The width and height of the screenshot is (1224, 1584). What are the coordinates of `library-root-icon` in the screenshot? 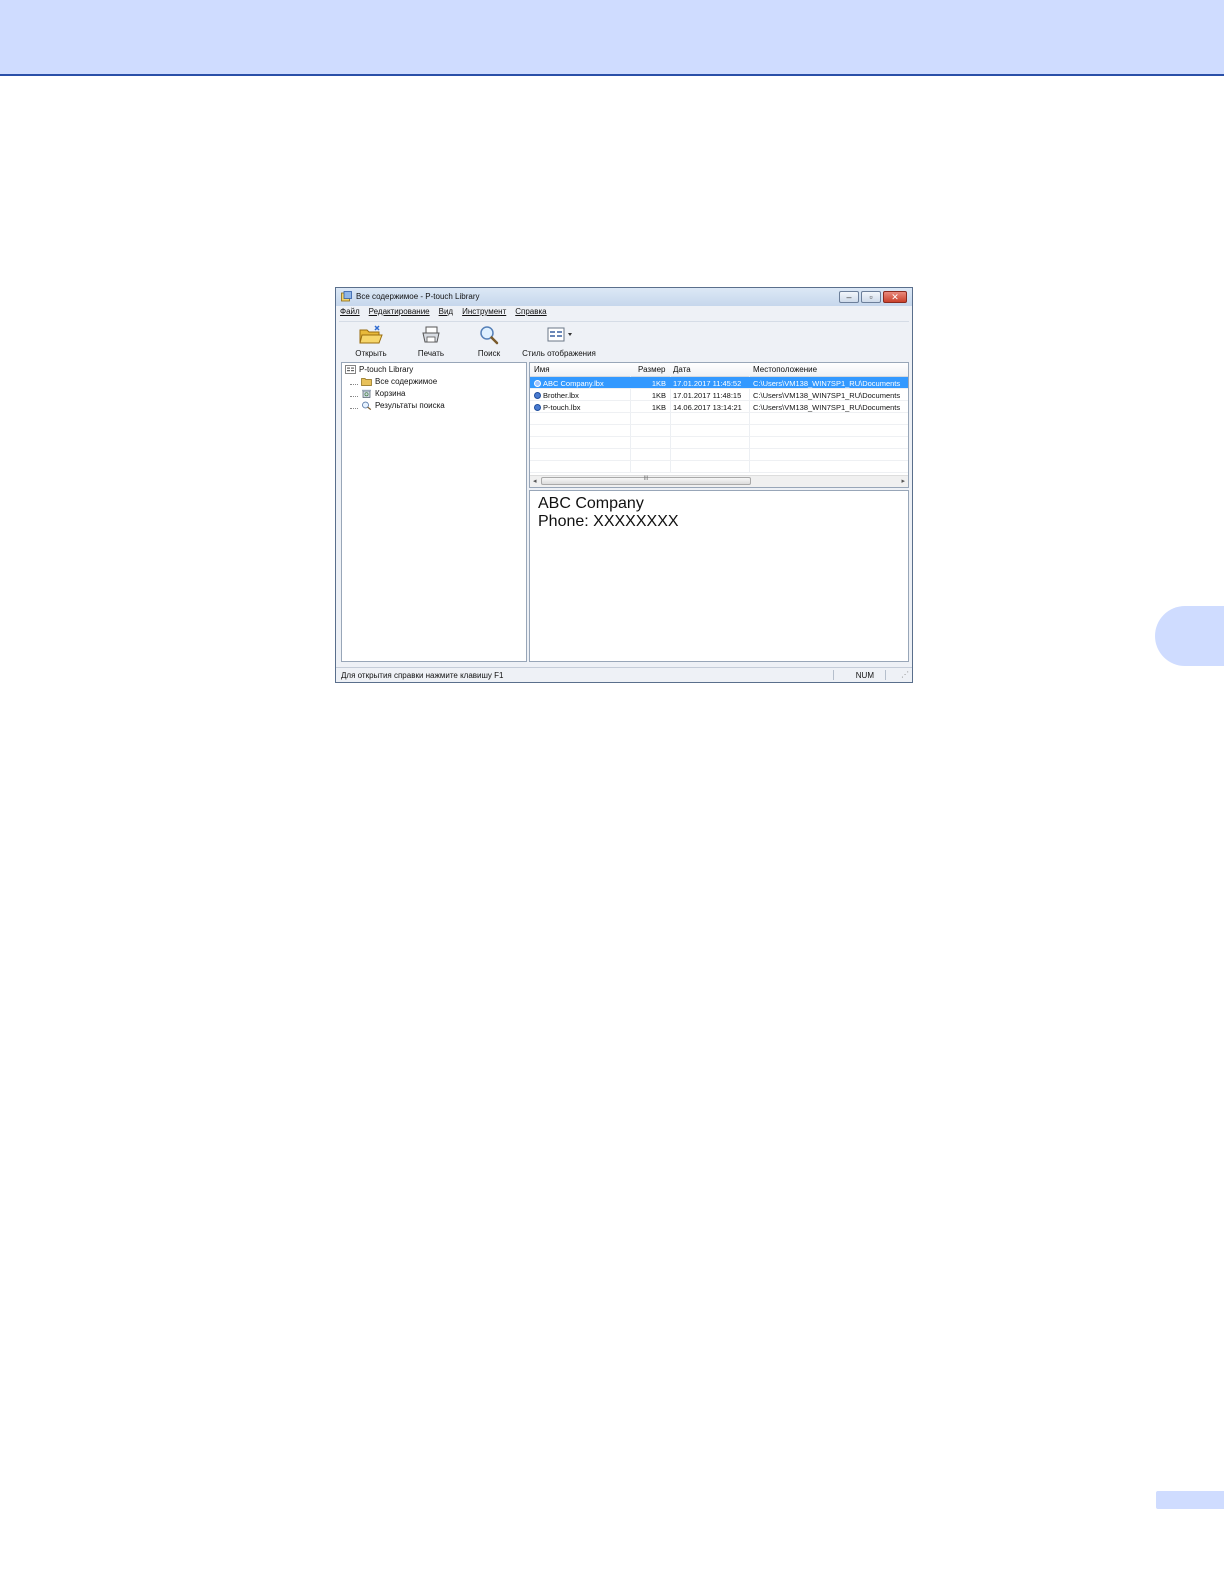 It's located at (350, 369).